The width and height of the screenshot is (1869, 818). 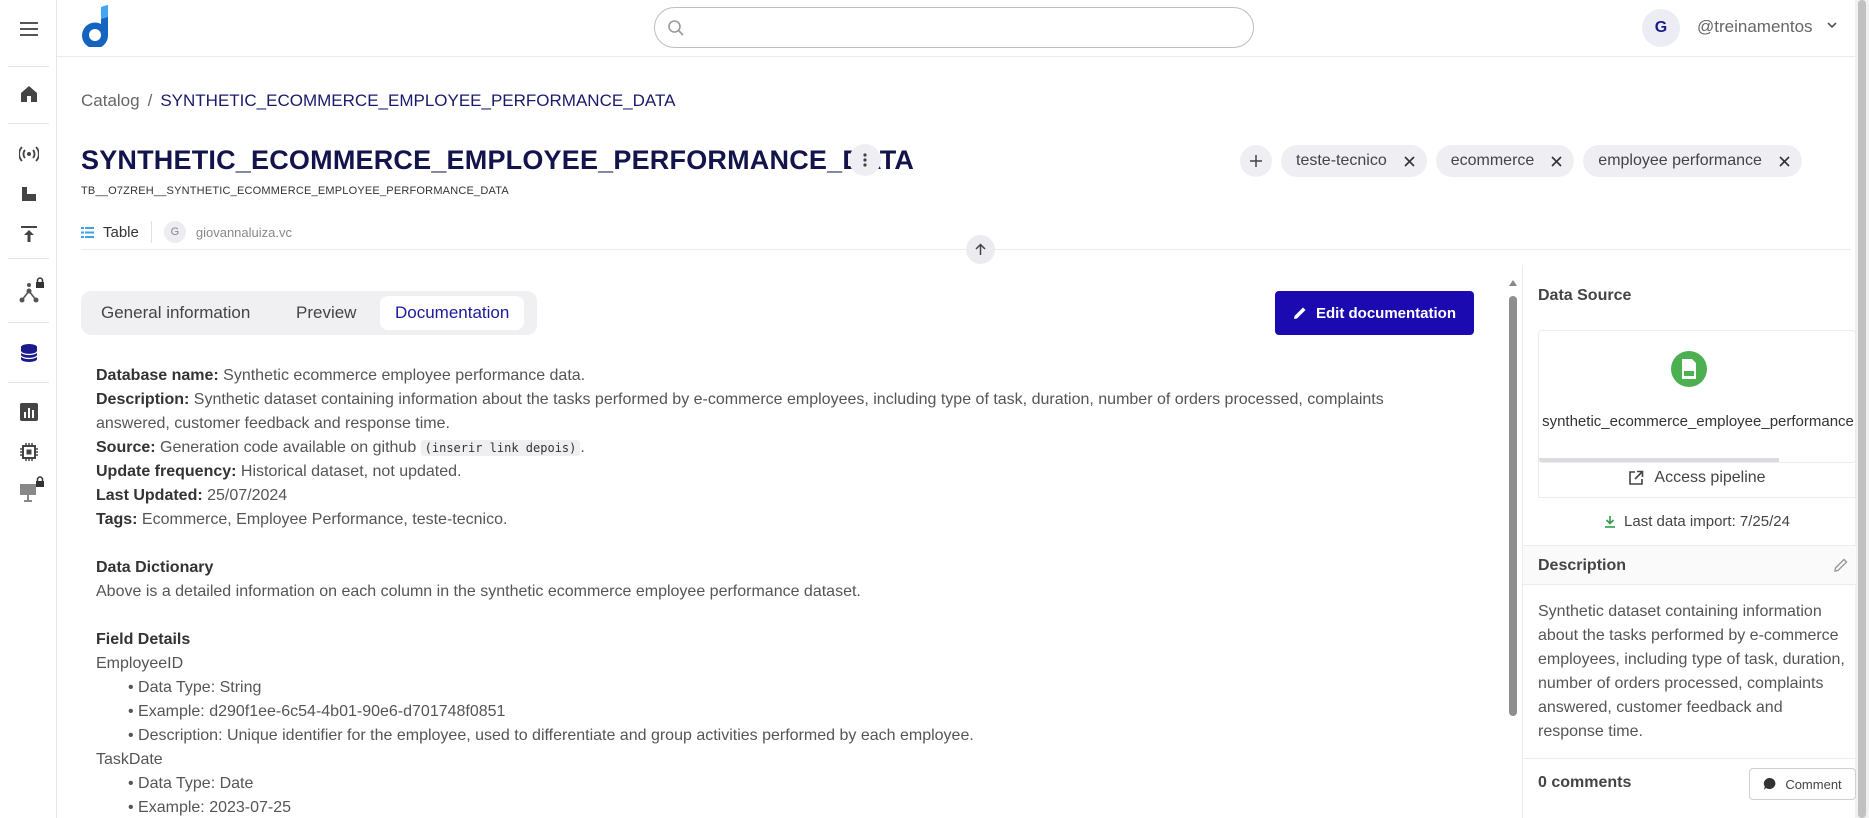 I want to click on menu-icon, so click(x=29, y=29).